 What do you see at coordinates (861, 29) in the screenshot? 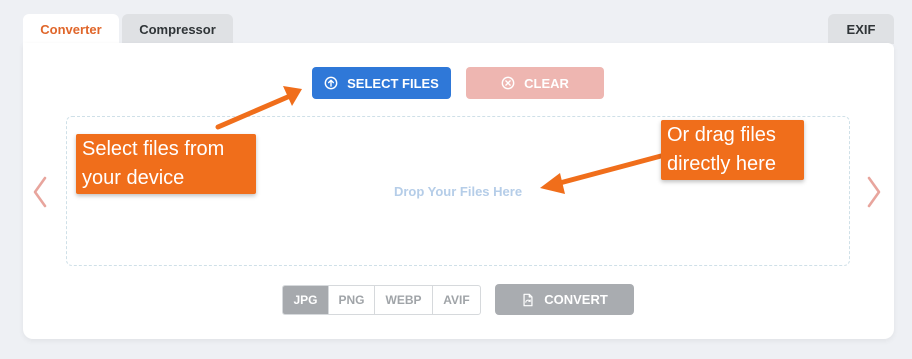
I see `tab-exif: EXIF` at bounding box center [861, 29].